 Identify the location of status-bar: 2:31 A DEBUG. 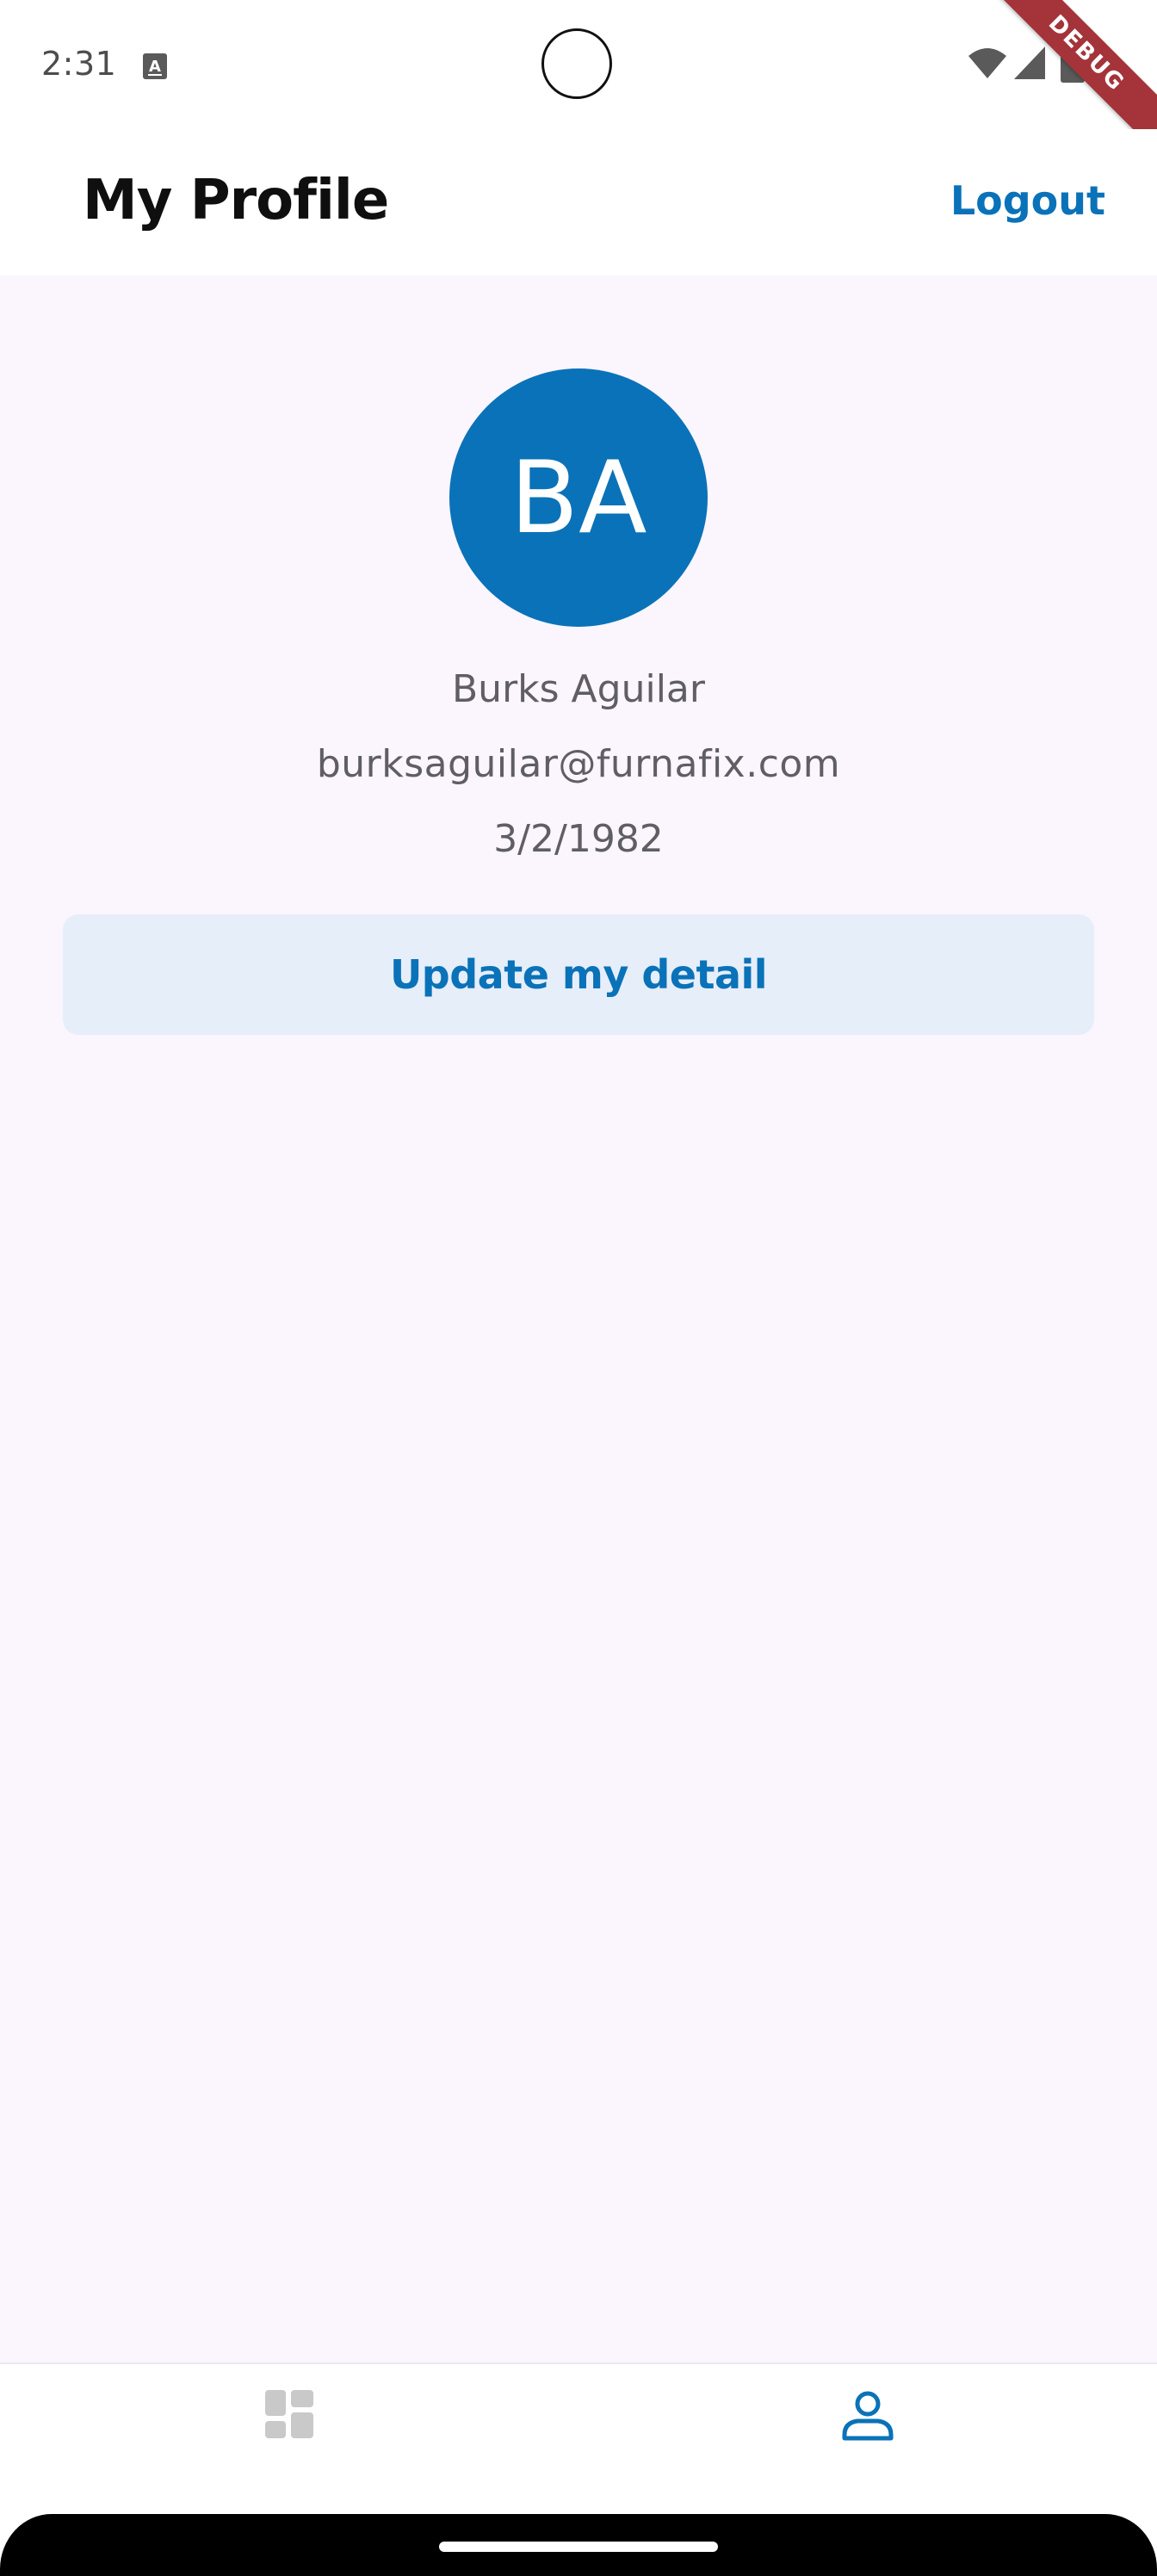
(579, 80).